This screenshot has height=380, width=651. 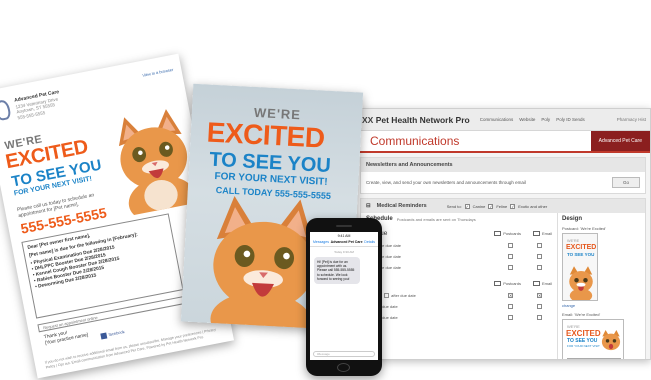 I want to click on exotic-label: Exotic and other, so click(x=533, y=206).